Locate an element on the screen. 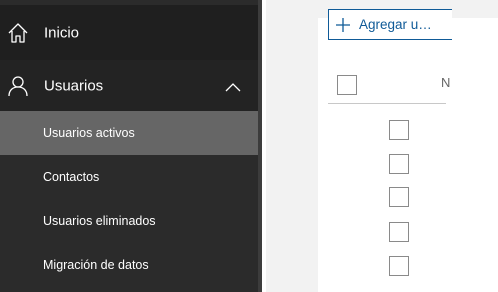 The image size is (498, 292). sidebar-subitem-migracion-de-datos: Migración de datos is located at coordinates (129, 265).